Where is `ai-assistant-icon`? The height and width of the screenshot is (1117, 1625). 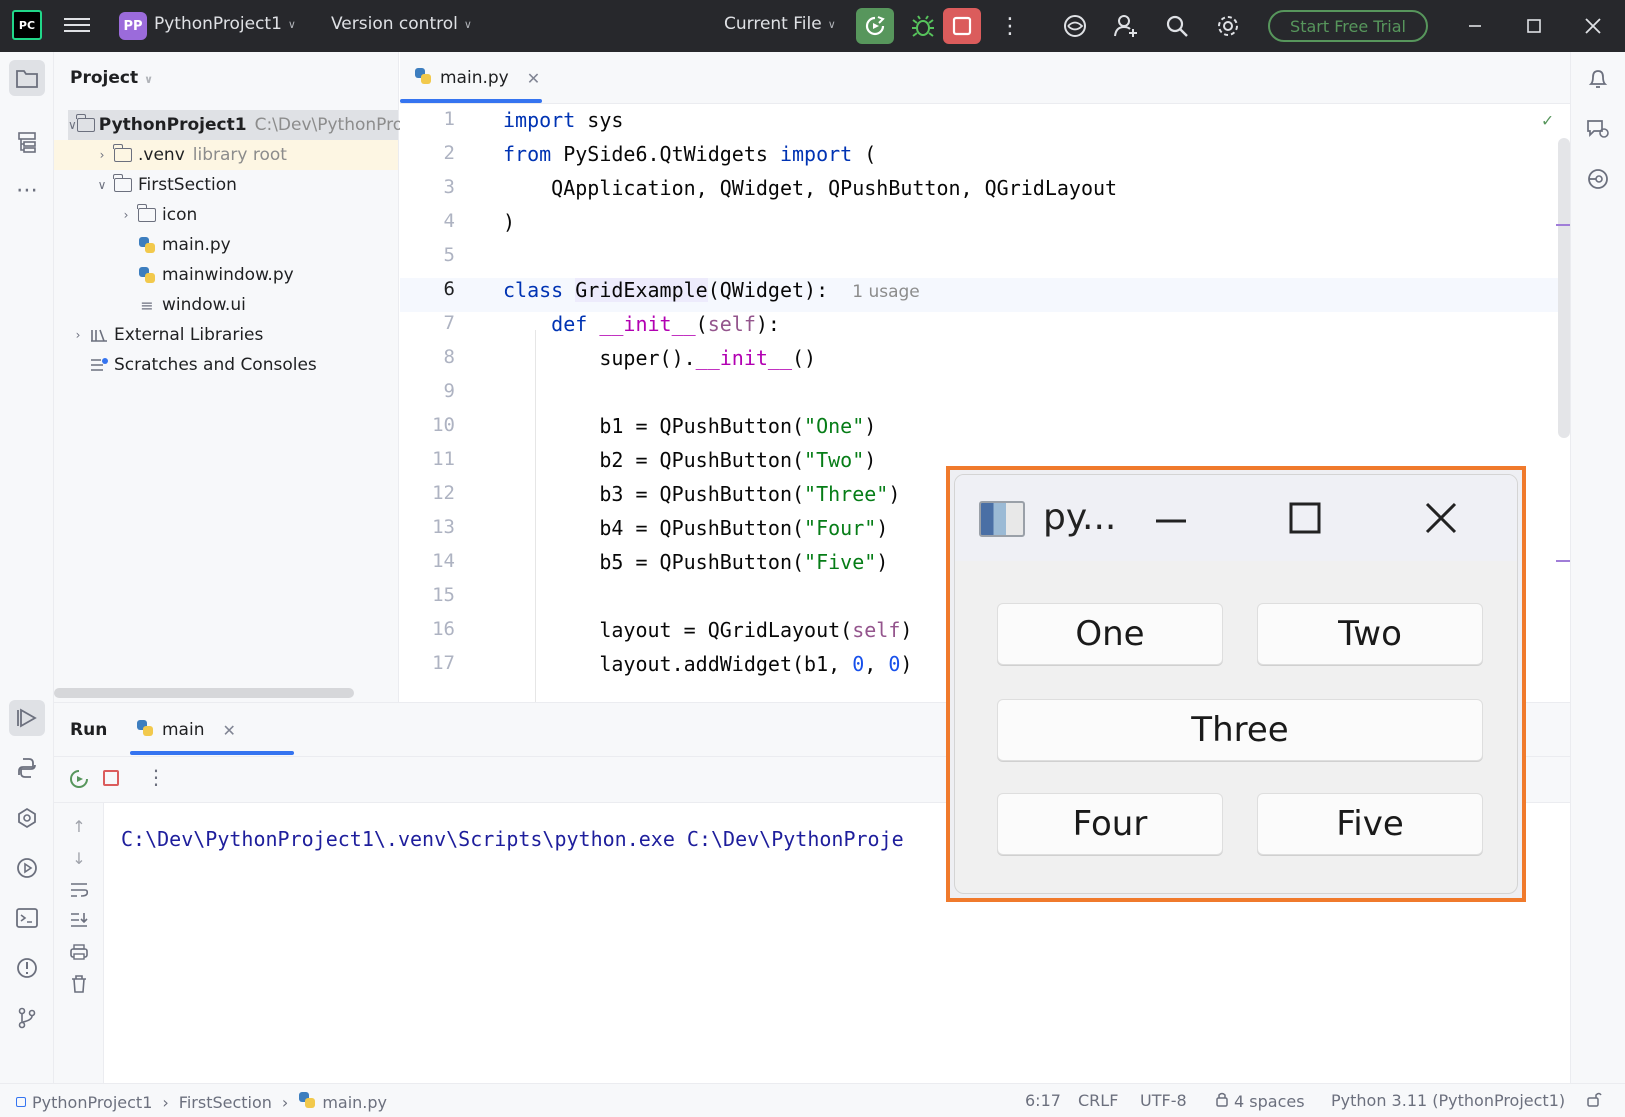
ai-assistant-icon is located at coordinates (1075, 26).